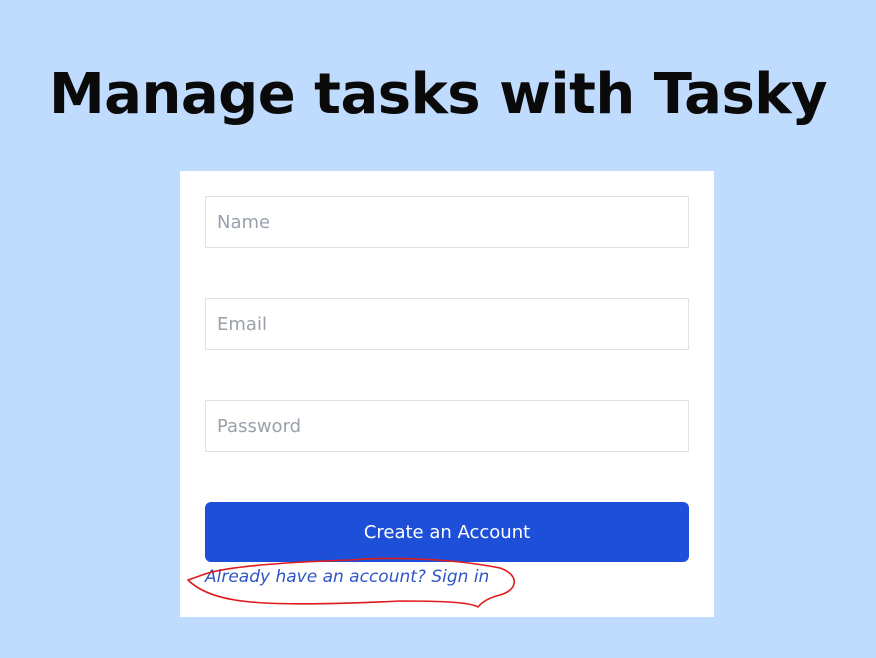  What do you see at coordinates (447, 222) in the screenshot?
I see `name-field` at bounding box center [447, 222].